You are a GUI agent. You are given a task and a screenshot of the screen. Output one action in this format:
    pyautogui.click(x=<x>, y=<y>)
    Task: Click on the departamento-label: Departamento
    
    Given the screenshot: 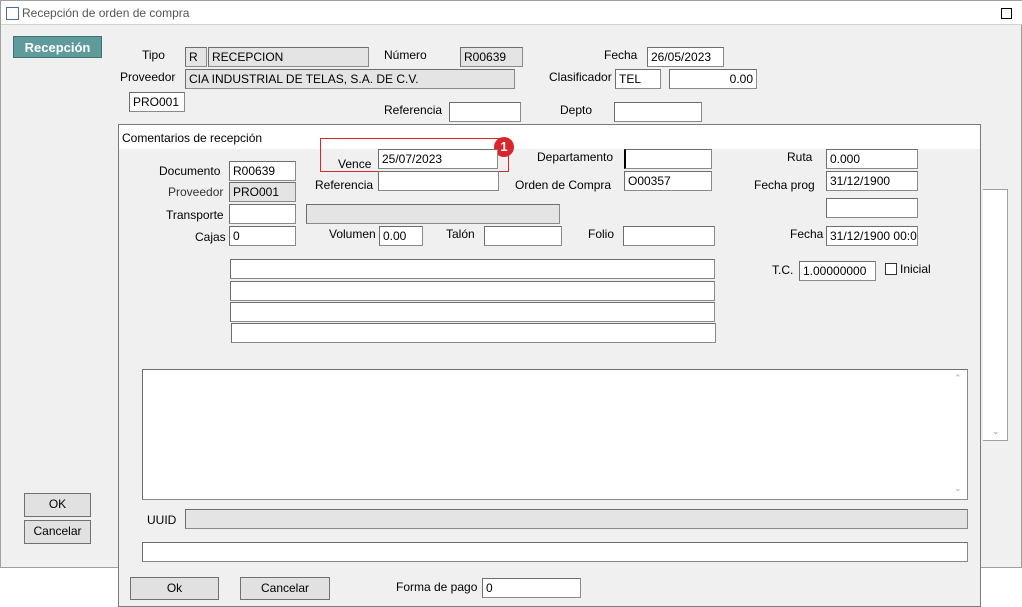 What is the action you would take?
    pyautogui.click(x=575, y=157)
    